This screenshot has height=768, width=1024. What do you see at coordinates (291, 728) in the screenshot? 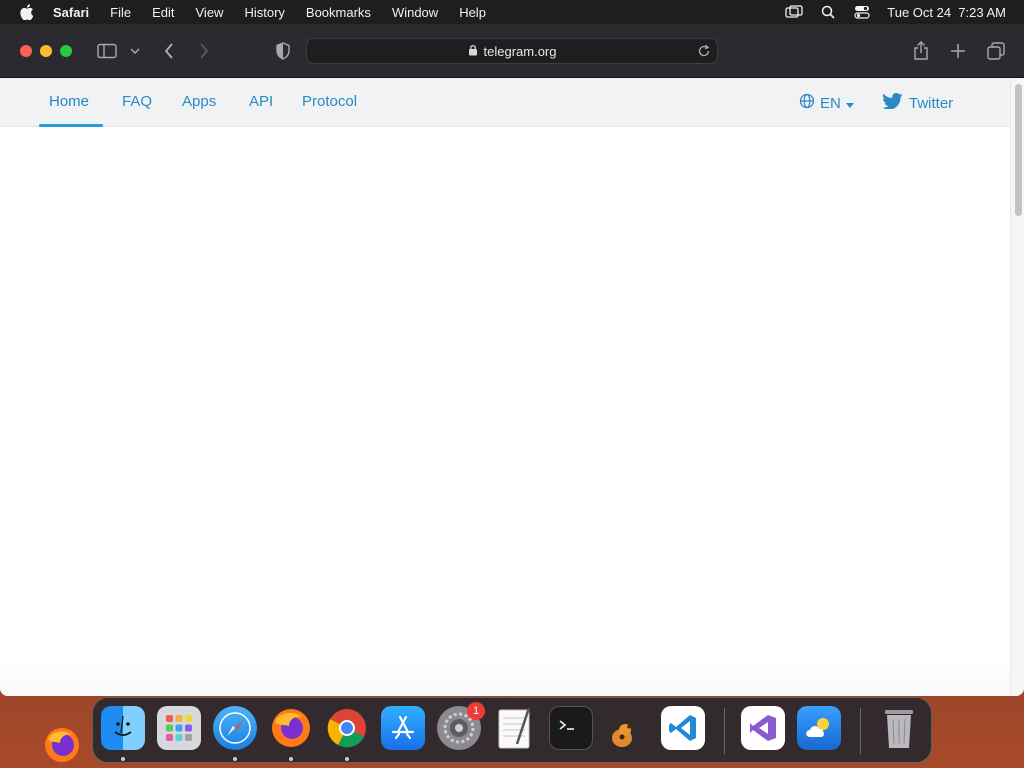
I see `firefox-icon` at bounding box center [291, 728].